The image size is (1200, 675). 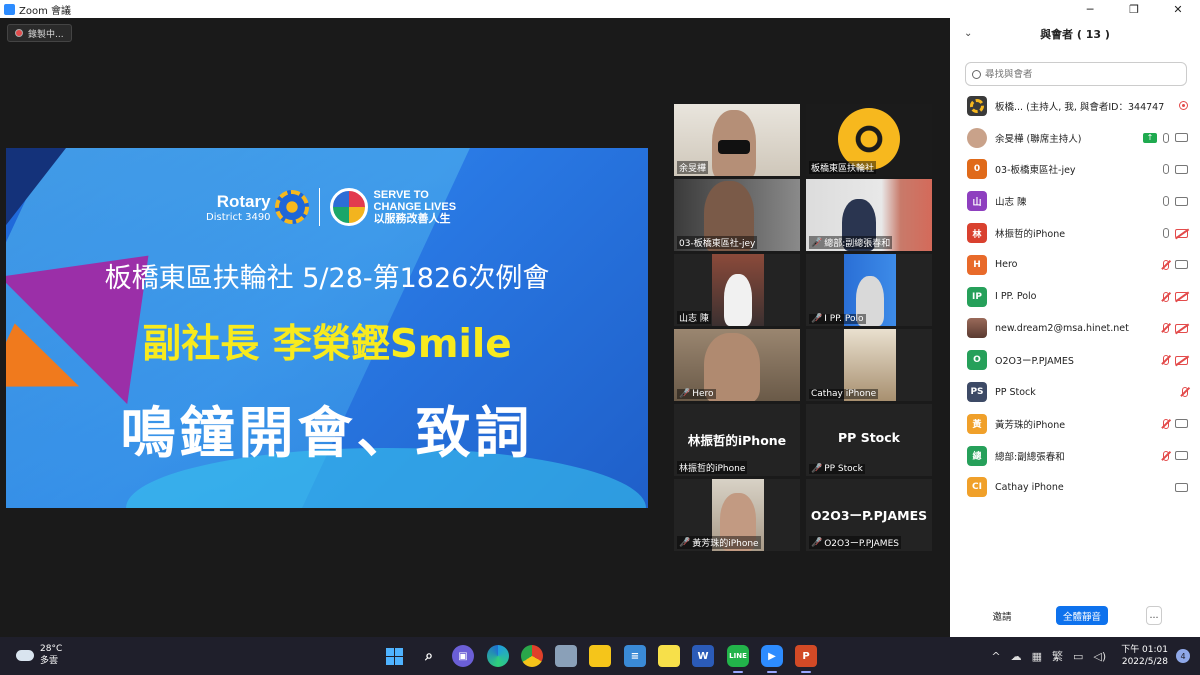 I want to click on minimize-button: ─, so click(x=1090, y=9).